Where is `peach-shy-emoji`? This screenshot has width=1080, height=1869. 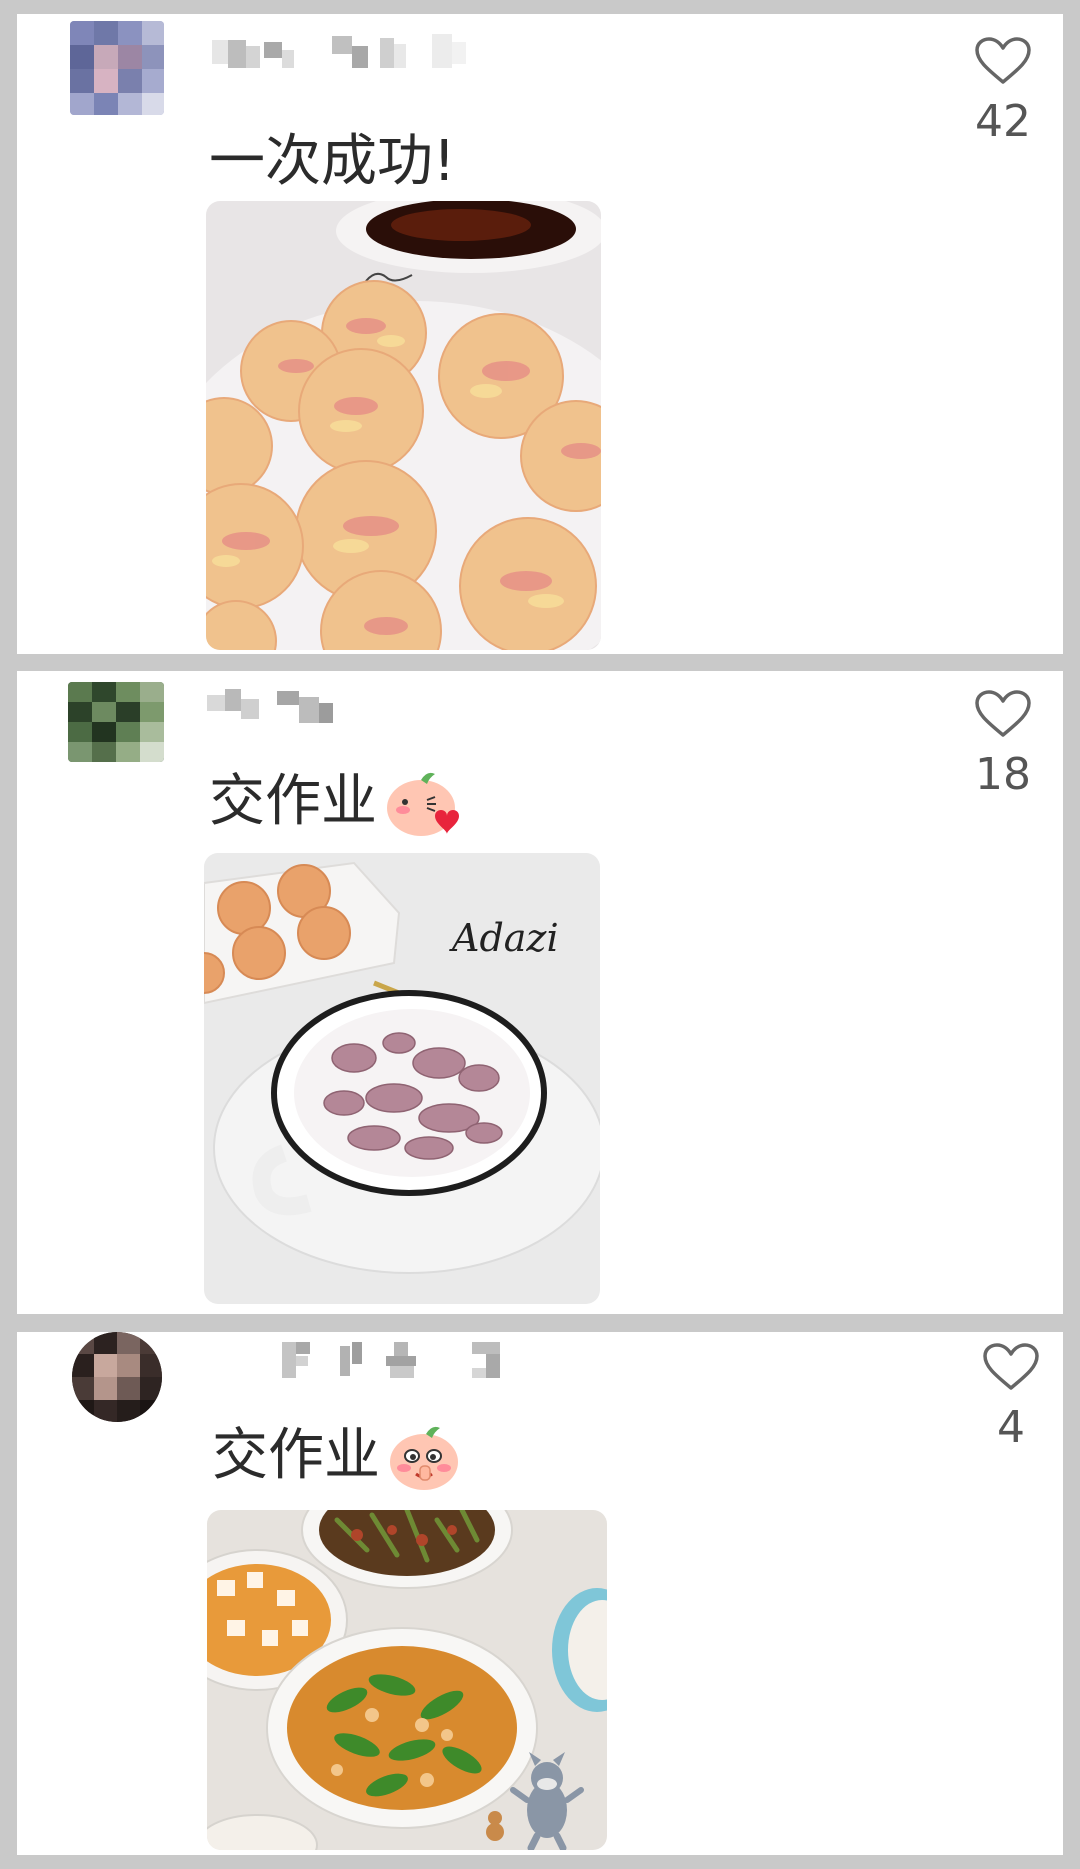
peach-shy-emoji is located at coordinates (424, 1456).